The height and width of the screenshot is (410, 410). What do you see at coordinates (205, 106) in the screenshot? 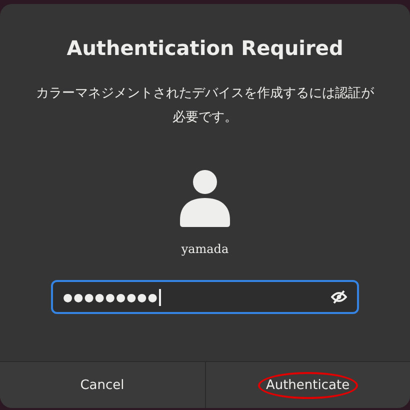
I see `dialog-message: カラーマネジメントされたデバイスを作成するには認証が必要です。` at bounding box center [205, 106].